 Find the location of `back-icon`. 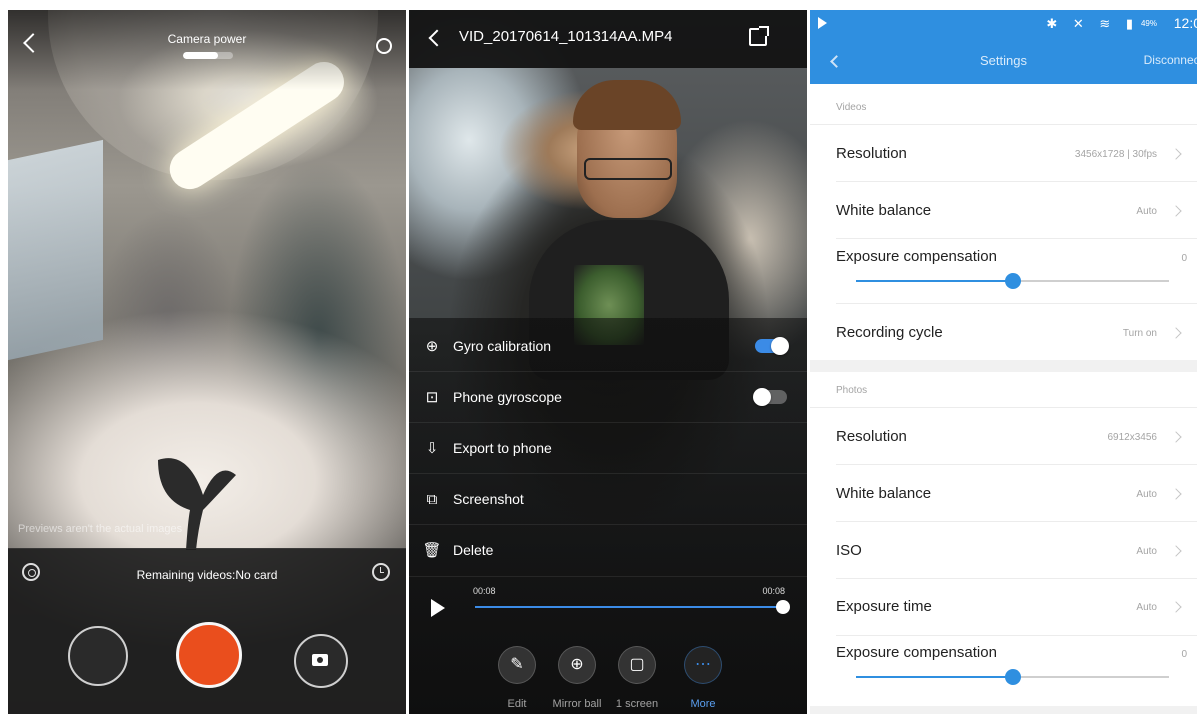

back-icon is located at coordinates (437, 38).